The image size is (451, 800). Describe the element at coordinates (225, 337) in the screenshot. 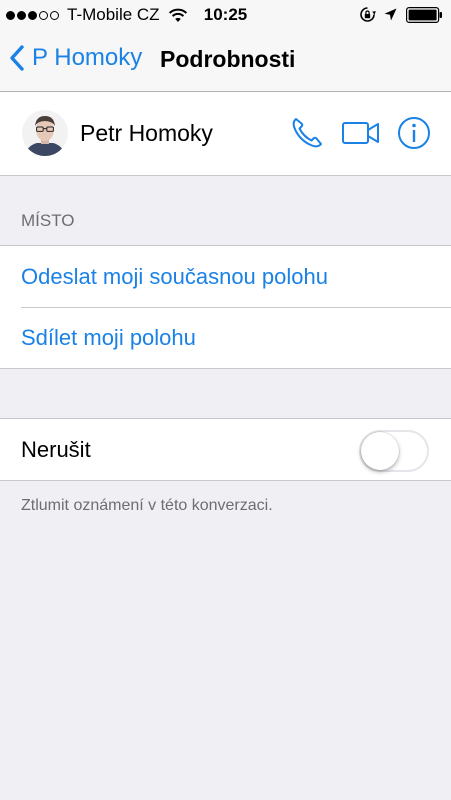

I see `share-my-location-button: Sdílet moji polohu` at that location.